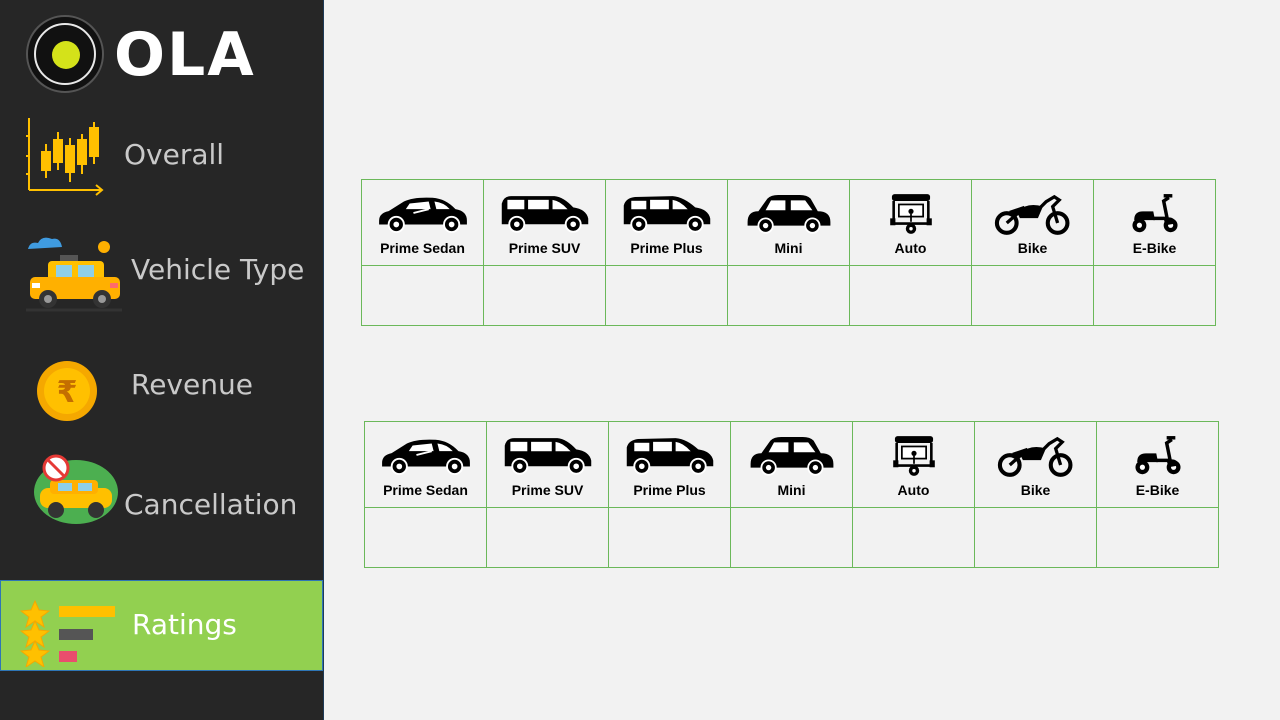  I want to click on nav-label-revenue: Revenue, so click(192, 384).